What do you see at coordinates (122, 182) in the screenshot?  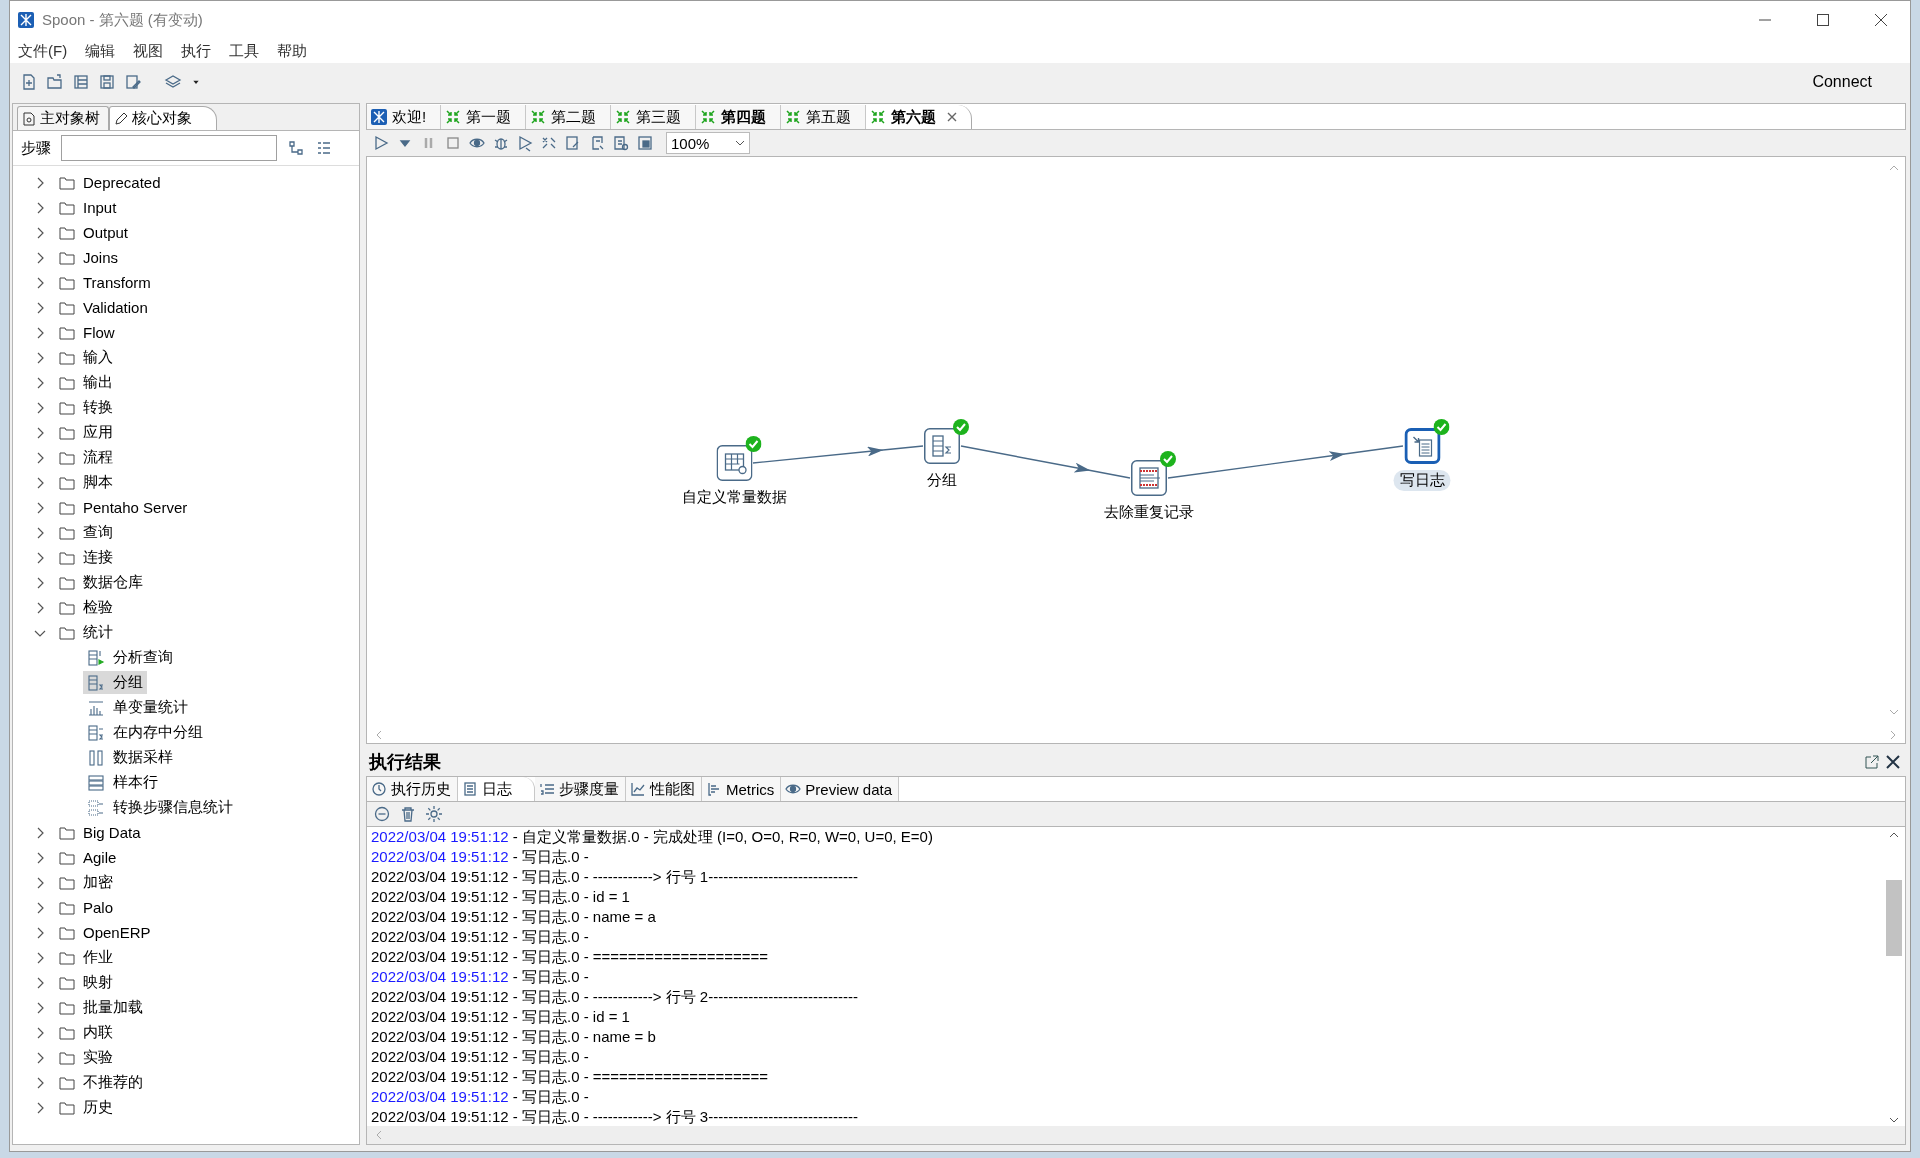 I see `tree-item: Deprecated` at bounding box center [122, 182].